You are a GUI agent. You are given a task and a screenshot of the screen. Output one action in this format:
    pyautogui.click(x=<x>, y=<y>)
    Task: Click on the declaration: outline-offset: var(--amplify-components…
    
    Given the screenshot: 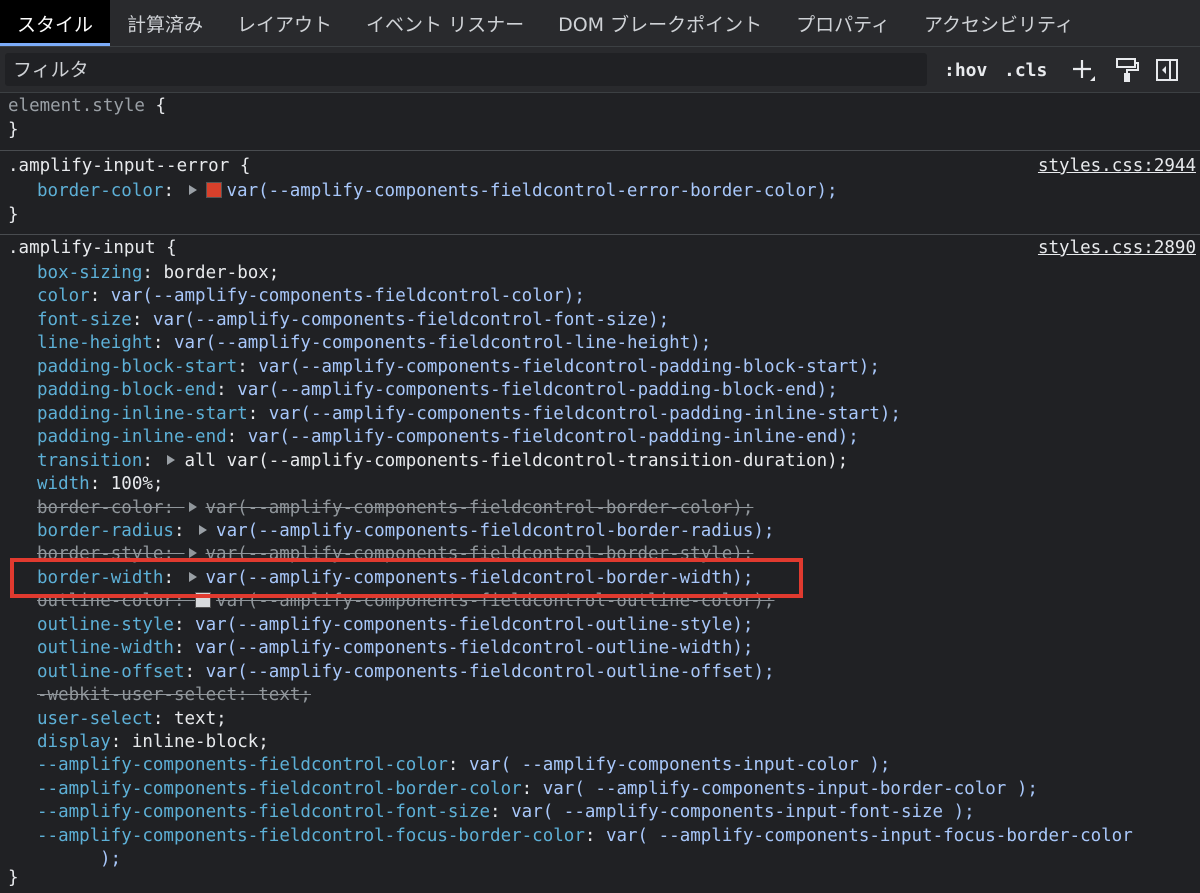 What is the action you would take?
    pyautogui.click(x=406, y=672)
    